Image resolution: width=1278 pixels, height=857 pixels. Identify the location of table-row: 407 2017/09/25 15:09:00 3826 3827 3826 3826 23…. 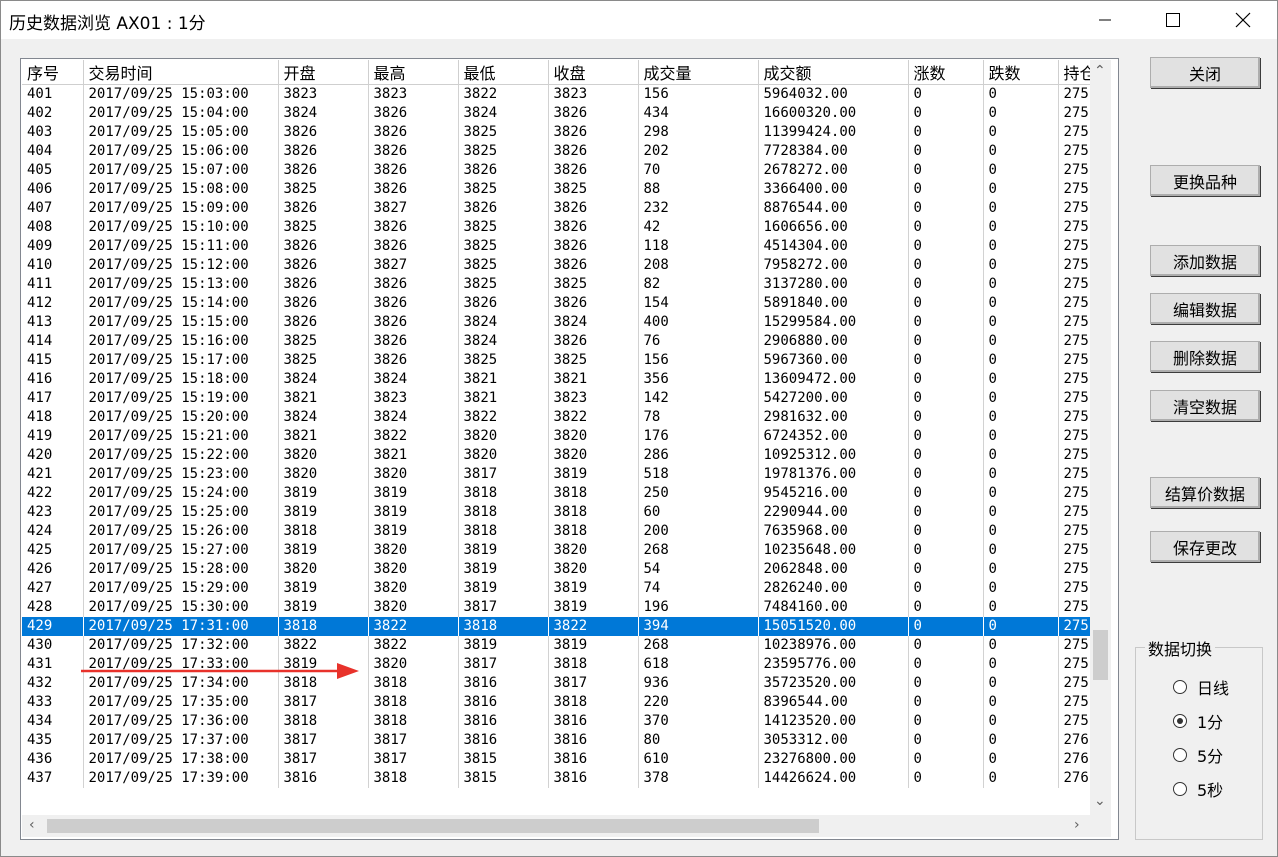
(559, 208).